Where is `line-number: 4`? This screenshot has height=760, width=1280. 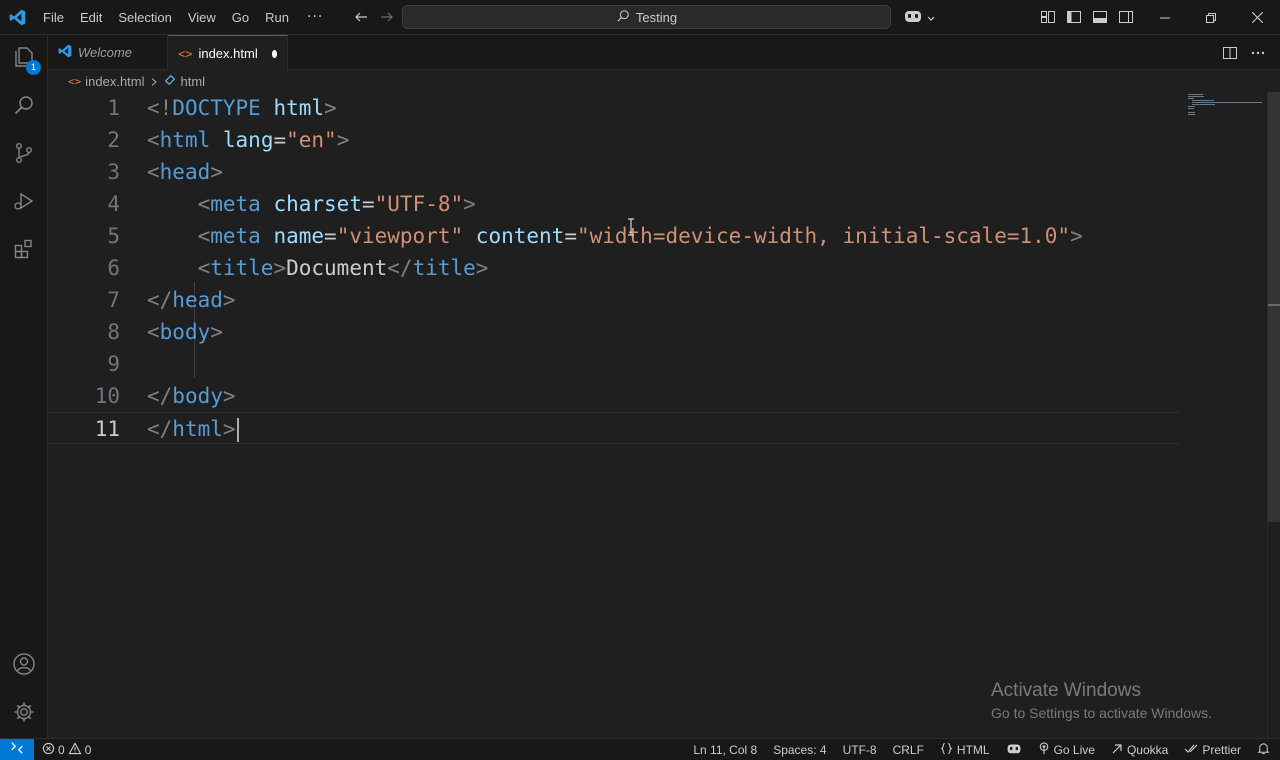
line-number: 4 is located at coordinates (84, 204).